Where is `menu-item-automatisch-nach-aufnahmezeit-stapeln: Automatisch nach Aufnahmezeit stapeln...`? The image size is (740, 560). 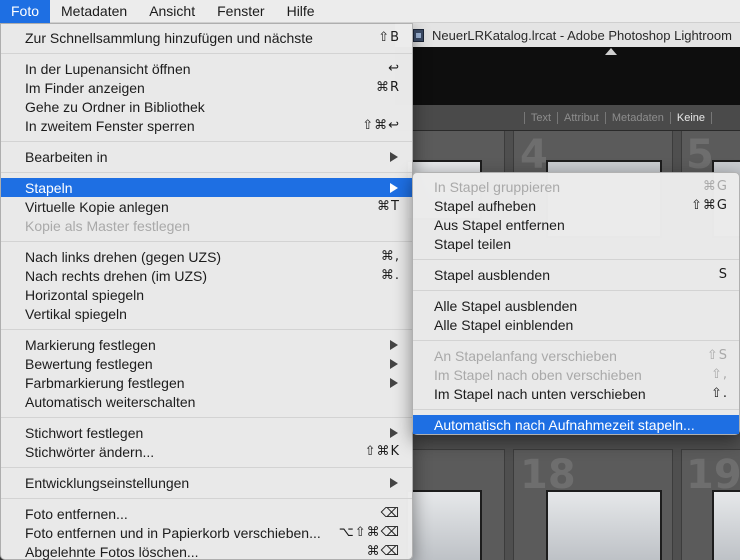
menu-item-automatisch-nach-aufnahmezeit-stapeln: Automatisch nach Aufnahmezeit stapeln... is located at coordinates (576, 424).